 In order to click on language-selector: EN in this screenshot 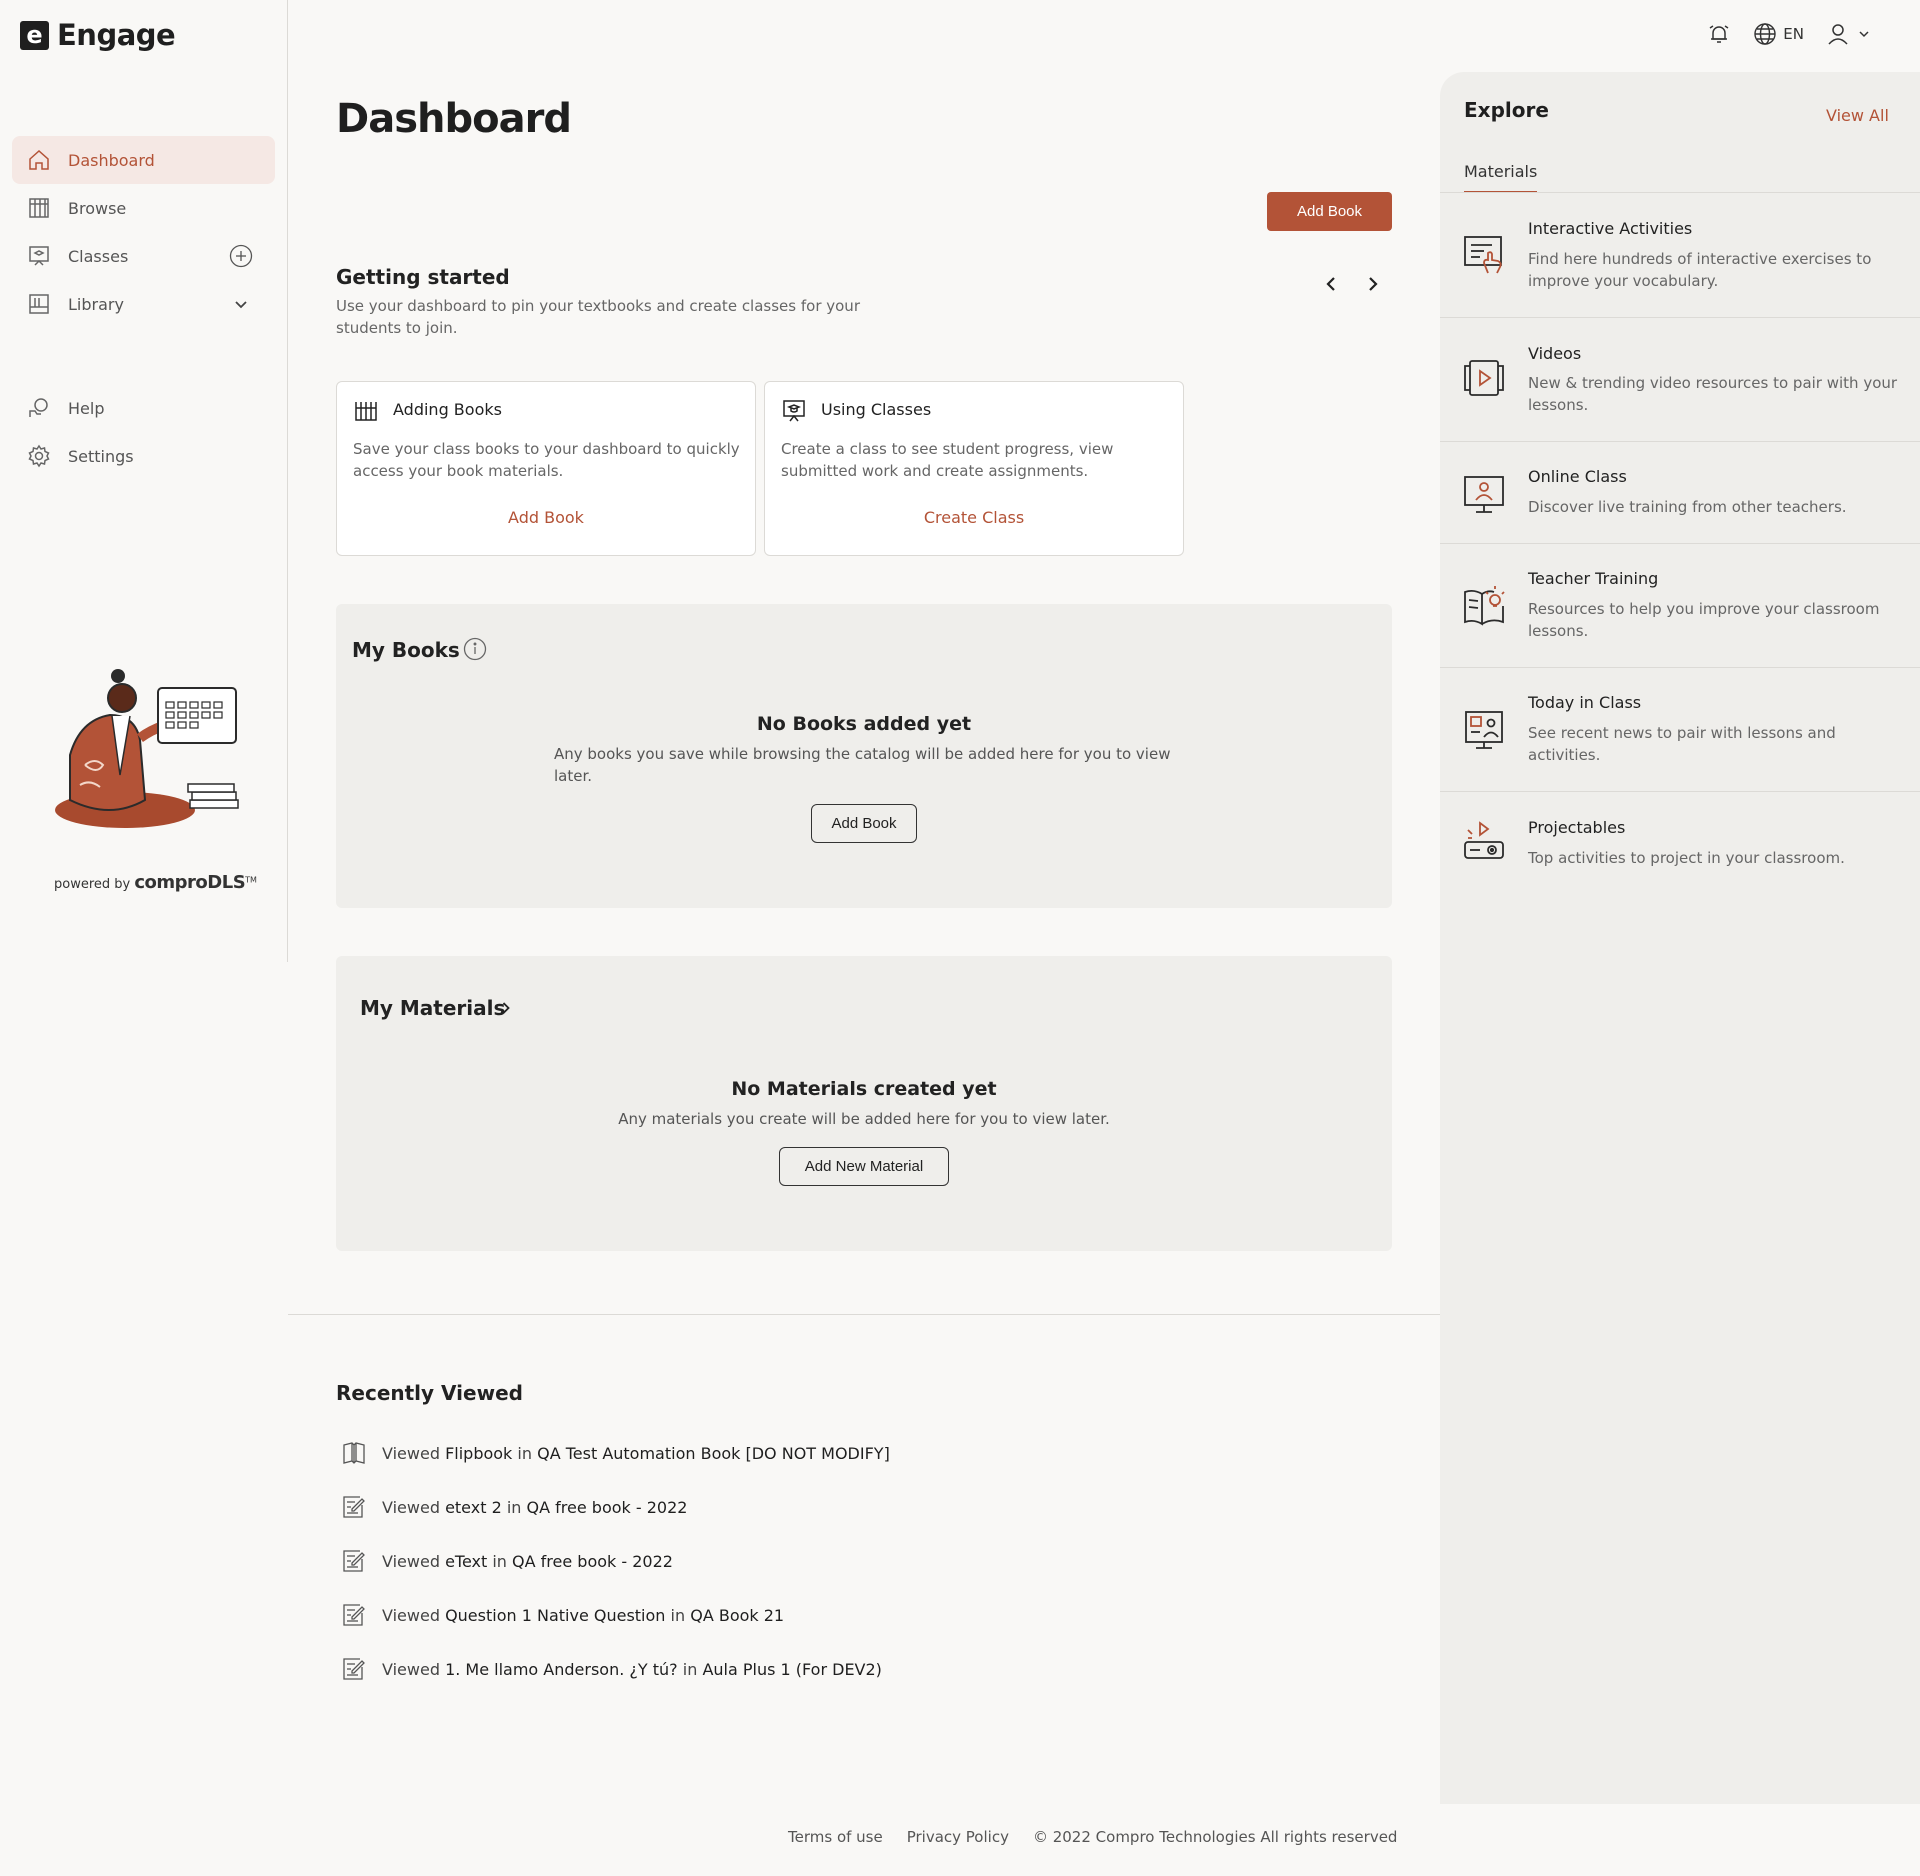, I will do `click(1778, 34)`.